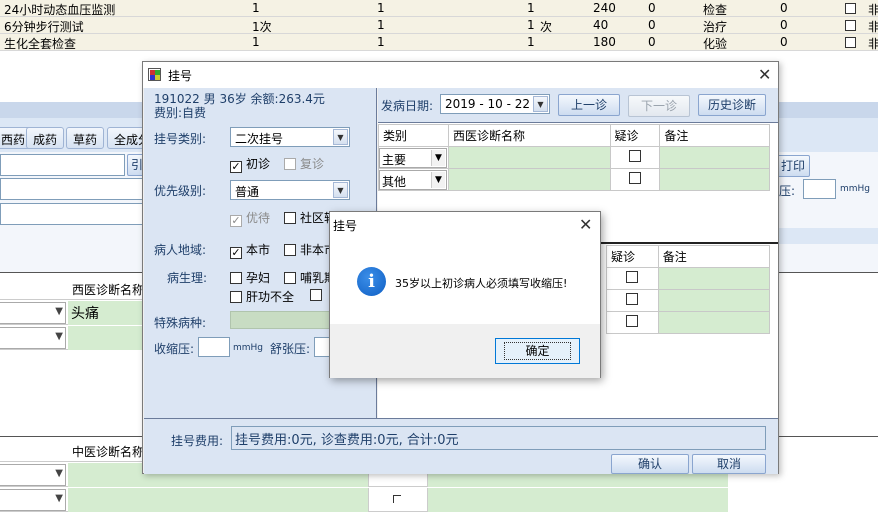 This screenshot has width=878, height=523. I want to click on liver-checkbox: 肝功不全, so click(262, 296).